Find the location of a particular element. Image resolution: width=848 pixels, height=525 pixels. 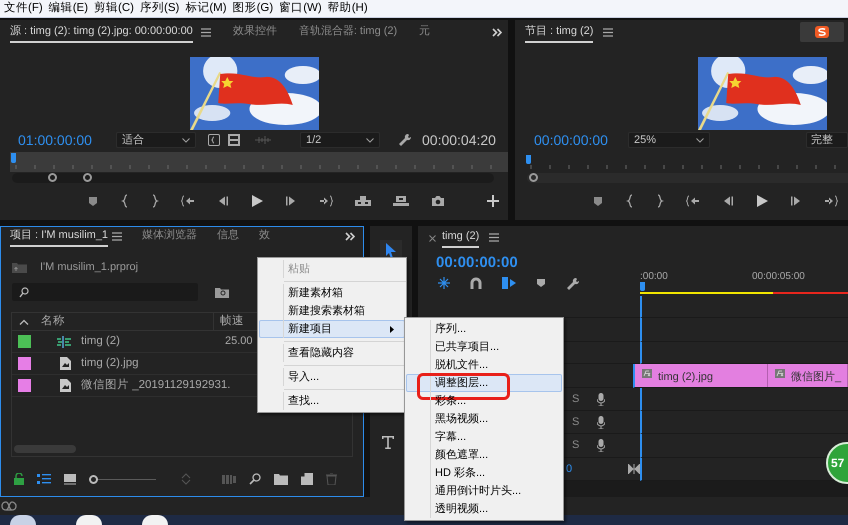

step-forward-icon is located at coordinates (796, 201).